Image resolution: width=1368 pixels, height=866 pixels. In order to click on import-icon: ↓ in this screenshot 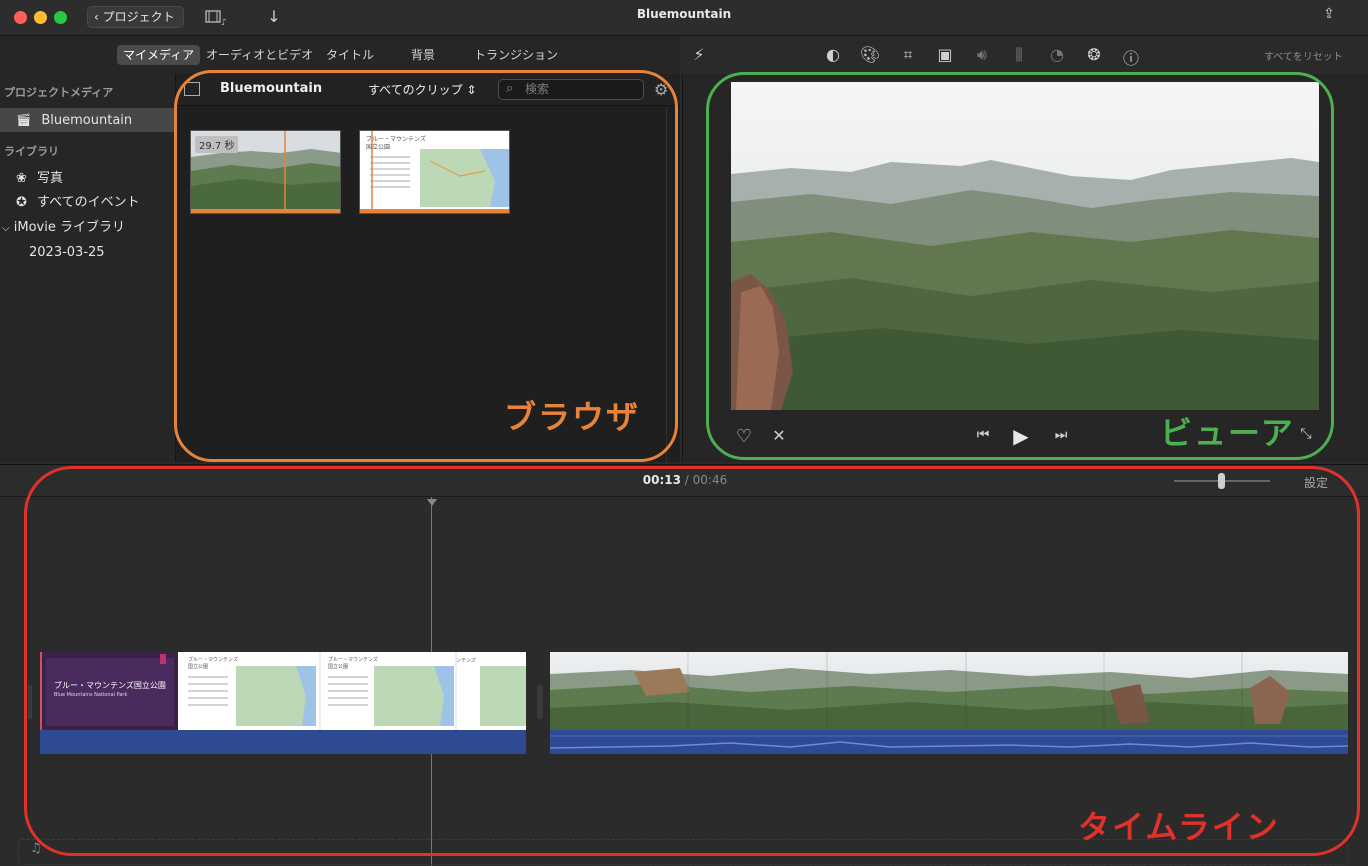, I will do `click(274, 16)`.